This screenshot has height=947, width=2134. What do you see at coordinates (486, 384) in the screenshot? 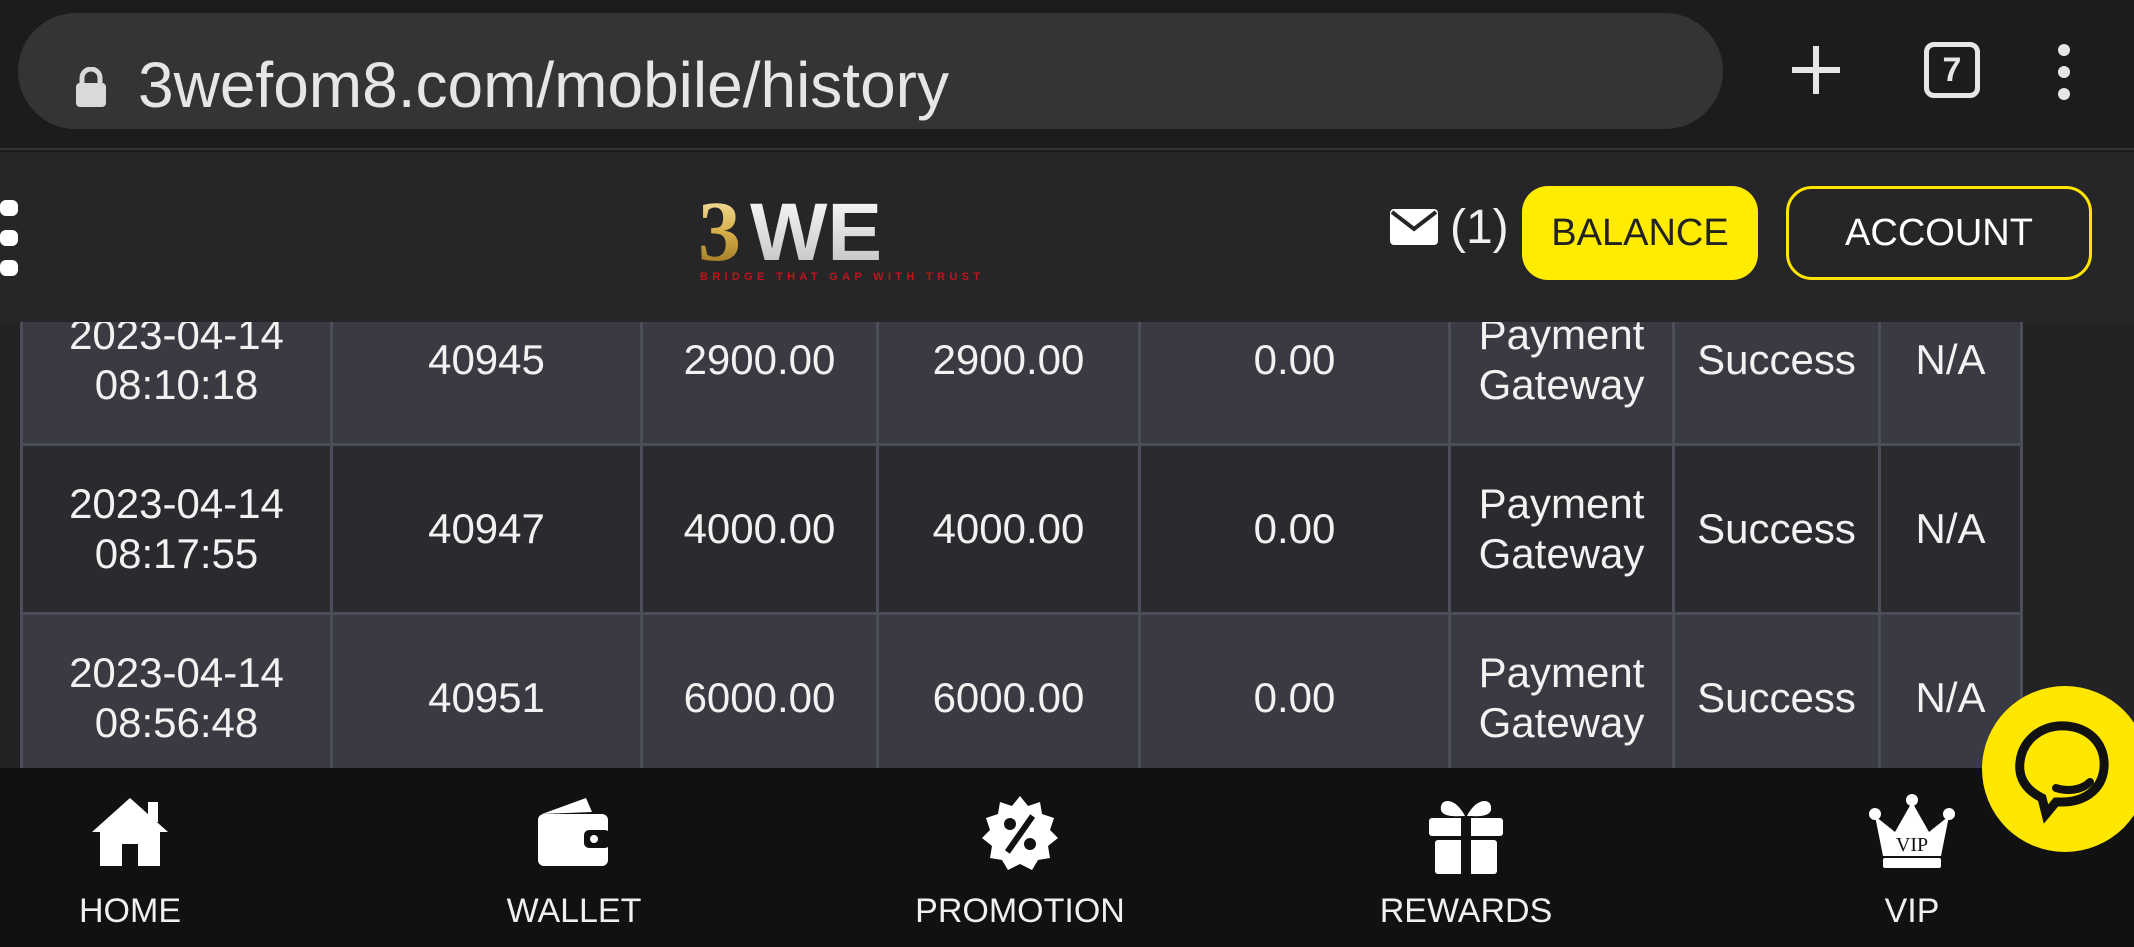
I see `transaction-id-cell: 40945` at bounding box center [486, 384].